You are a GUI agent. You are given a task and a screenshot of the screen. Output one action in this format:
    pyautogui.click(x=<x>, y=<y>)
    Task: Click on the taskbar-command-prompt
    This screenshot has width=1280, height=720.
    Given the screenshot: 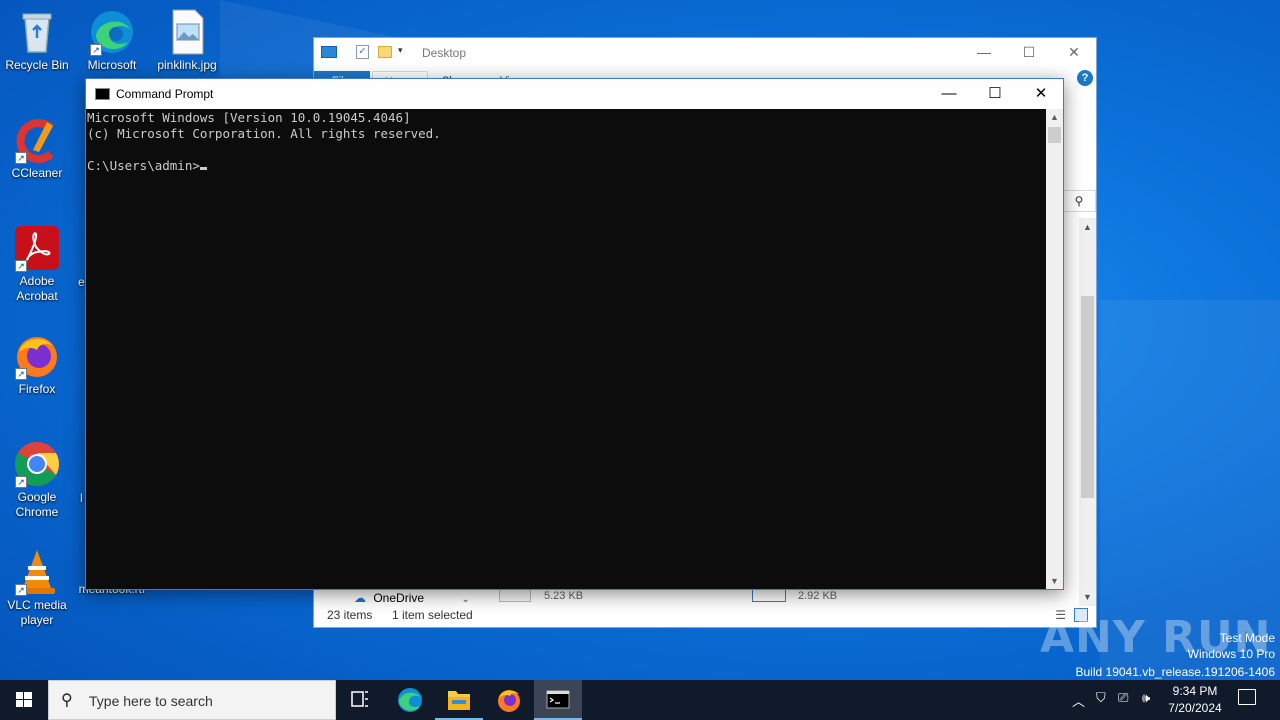 What is the action you would take?
    pyautogui.click(x=558, y=700)
    